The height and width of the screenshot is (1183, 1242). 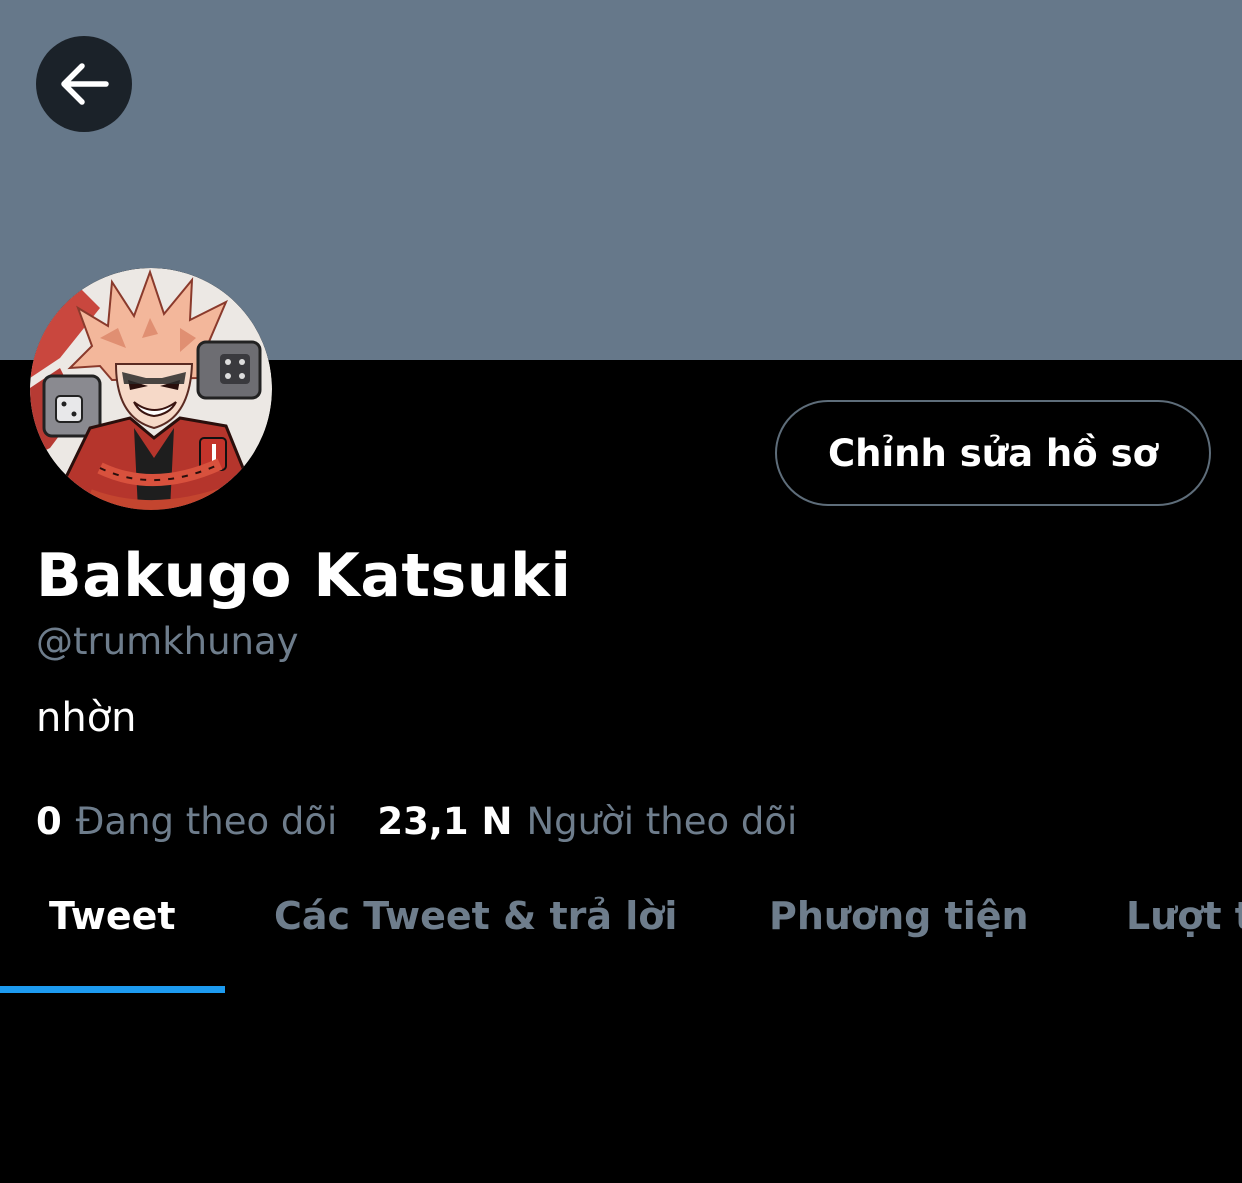 What do you see at coordinates (206, 821) in the screenshot?
I see `following-label: Đang theo dõi` at bounding box center [206, 821].